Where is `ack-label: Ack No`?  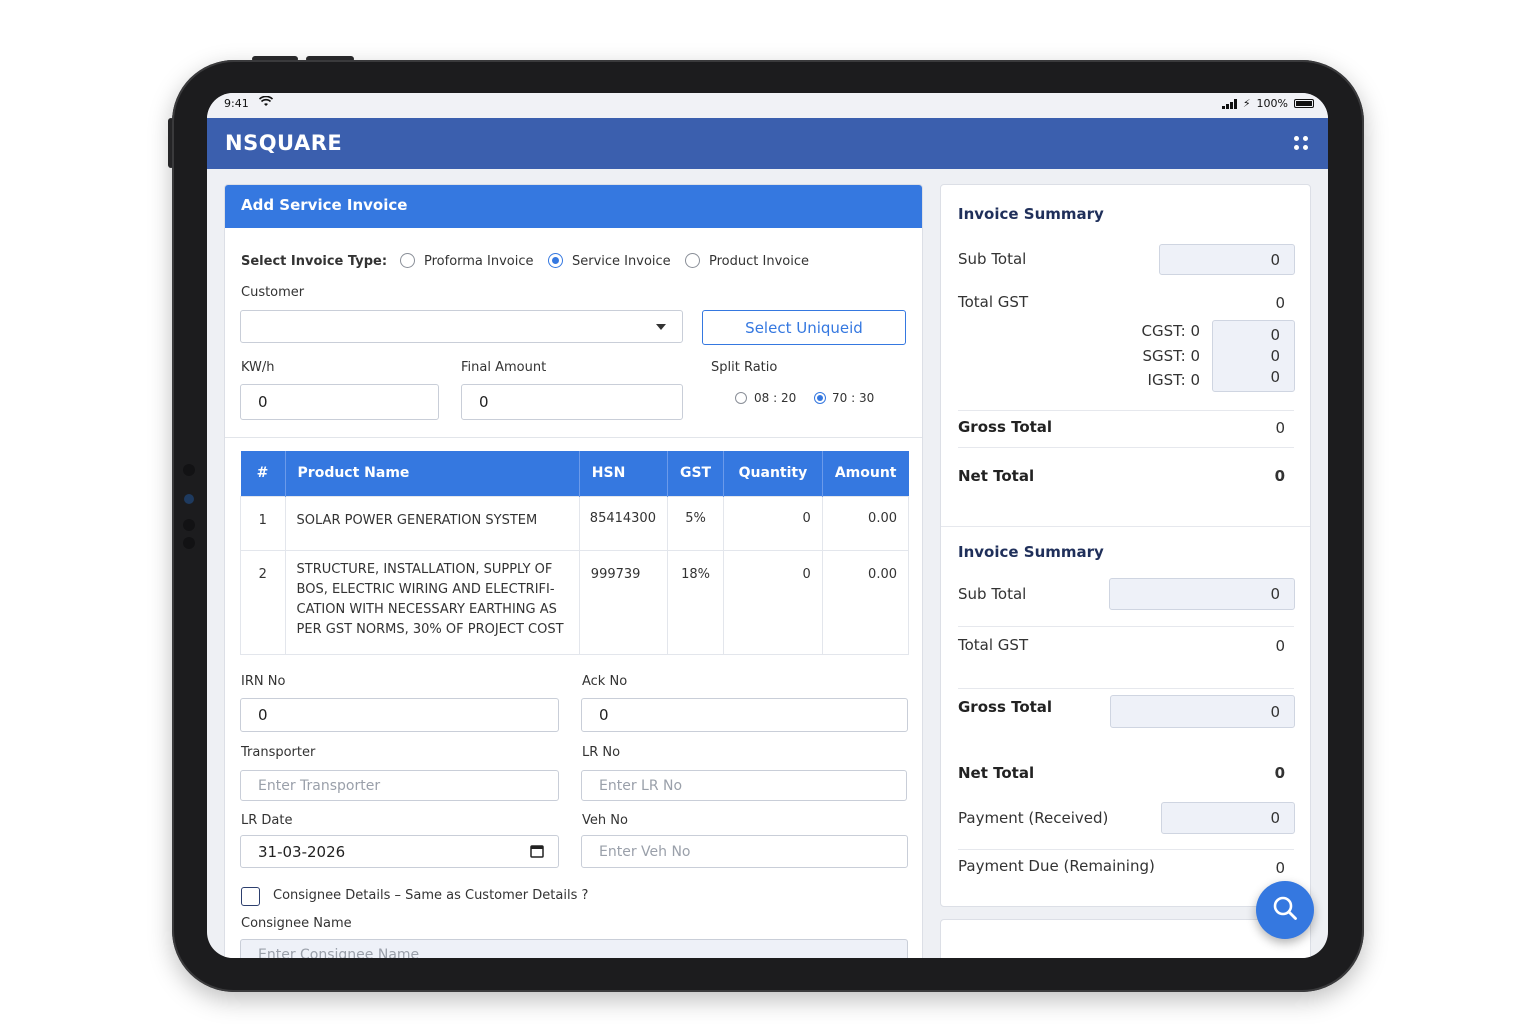 ack-label: Ack No is located at coordinates (605, 681).